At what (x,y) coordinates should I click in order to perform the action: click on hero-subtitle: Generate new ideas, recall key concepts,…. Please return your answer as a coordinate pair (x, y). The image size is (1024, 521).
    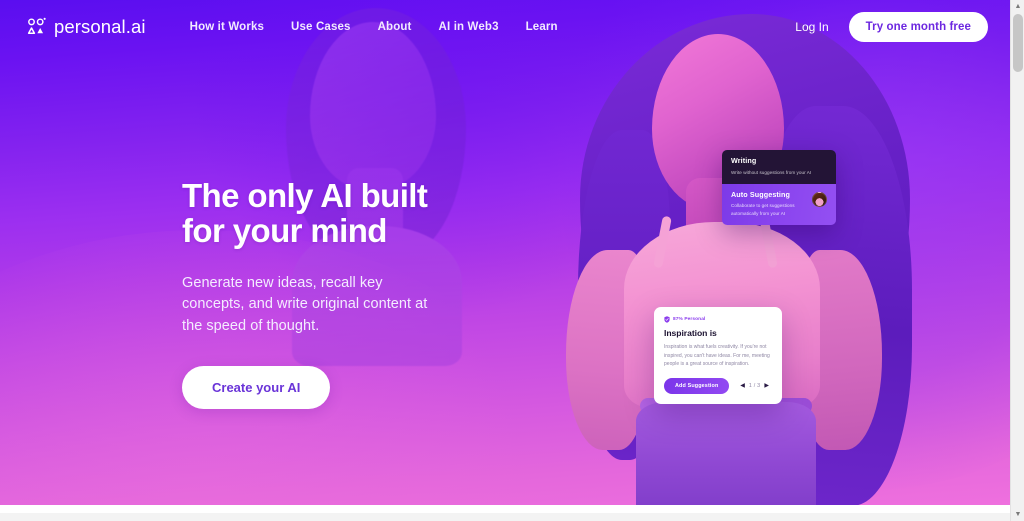
    Looking at the image, I should click on (305, 304).